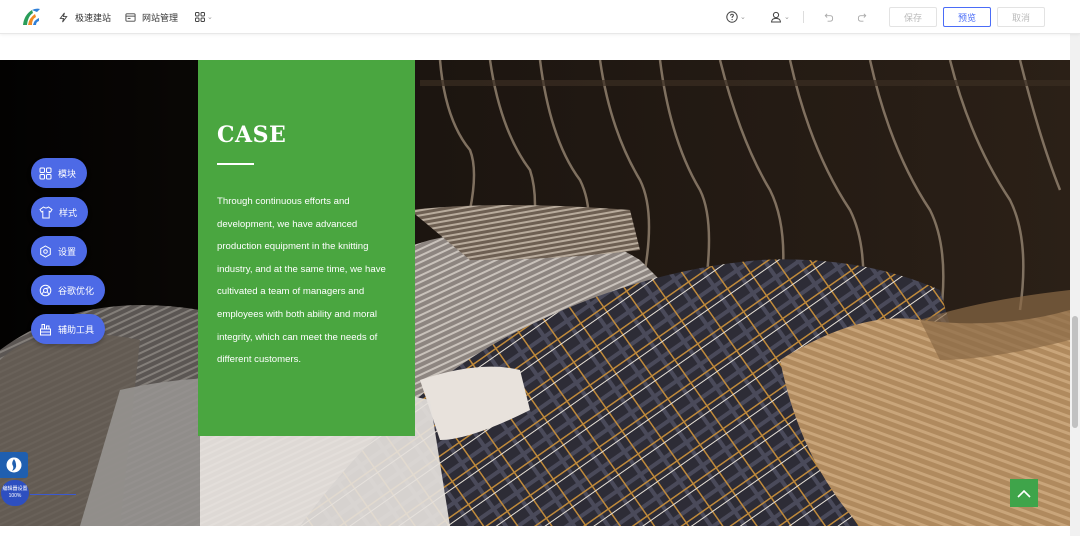 This screenshot has height=536, width=1080. I want to click on top-toolbar: 极速建站 网站管理 ⌄ ⌄ ⌄ 保存 预览 取消, so click(540, 17).